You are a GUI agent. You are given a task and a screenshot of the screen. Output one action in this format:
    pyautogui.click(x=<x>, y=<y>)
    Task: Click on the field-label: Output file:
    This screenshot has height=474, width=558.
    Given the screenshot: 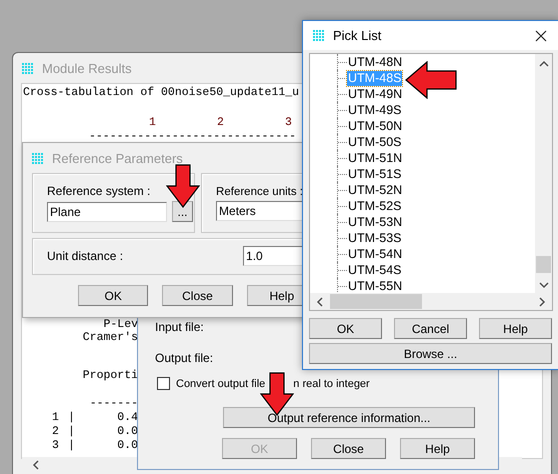 What is the action you would take?
    pyautogui.click(x=184, y=358)
    